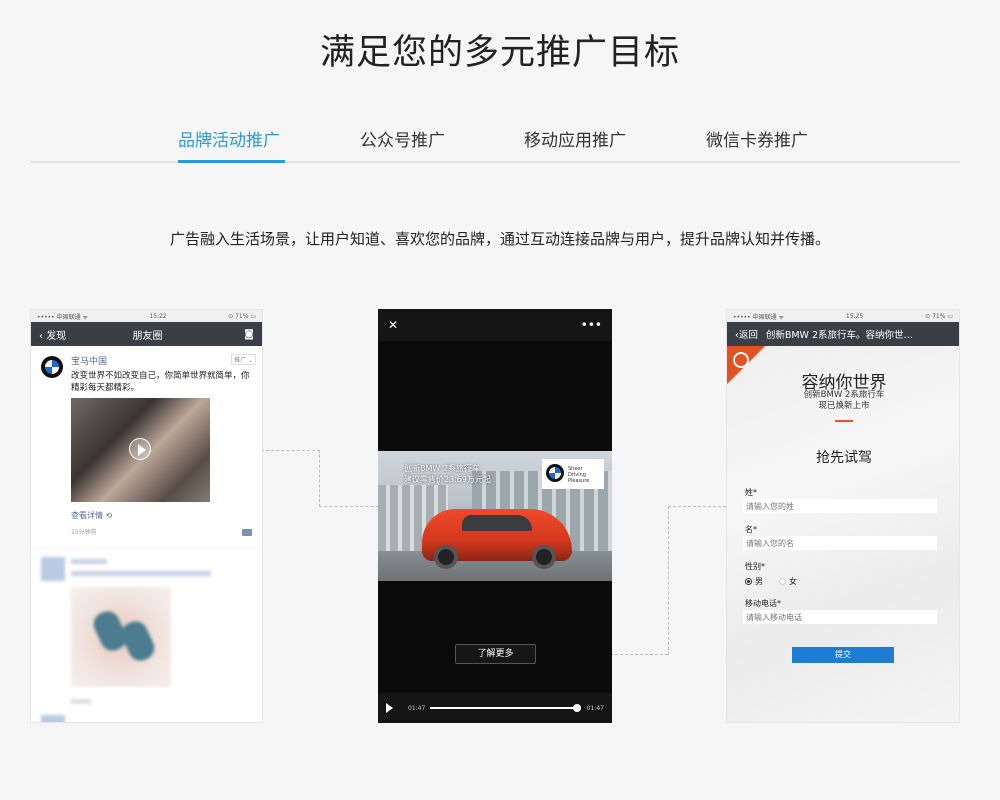  I want to click on tab-mobile-app: 移动应用推广, so click(575, 138).